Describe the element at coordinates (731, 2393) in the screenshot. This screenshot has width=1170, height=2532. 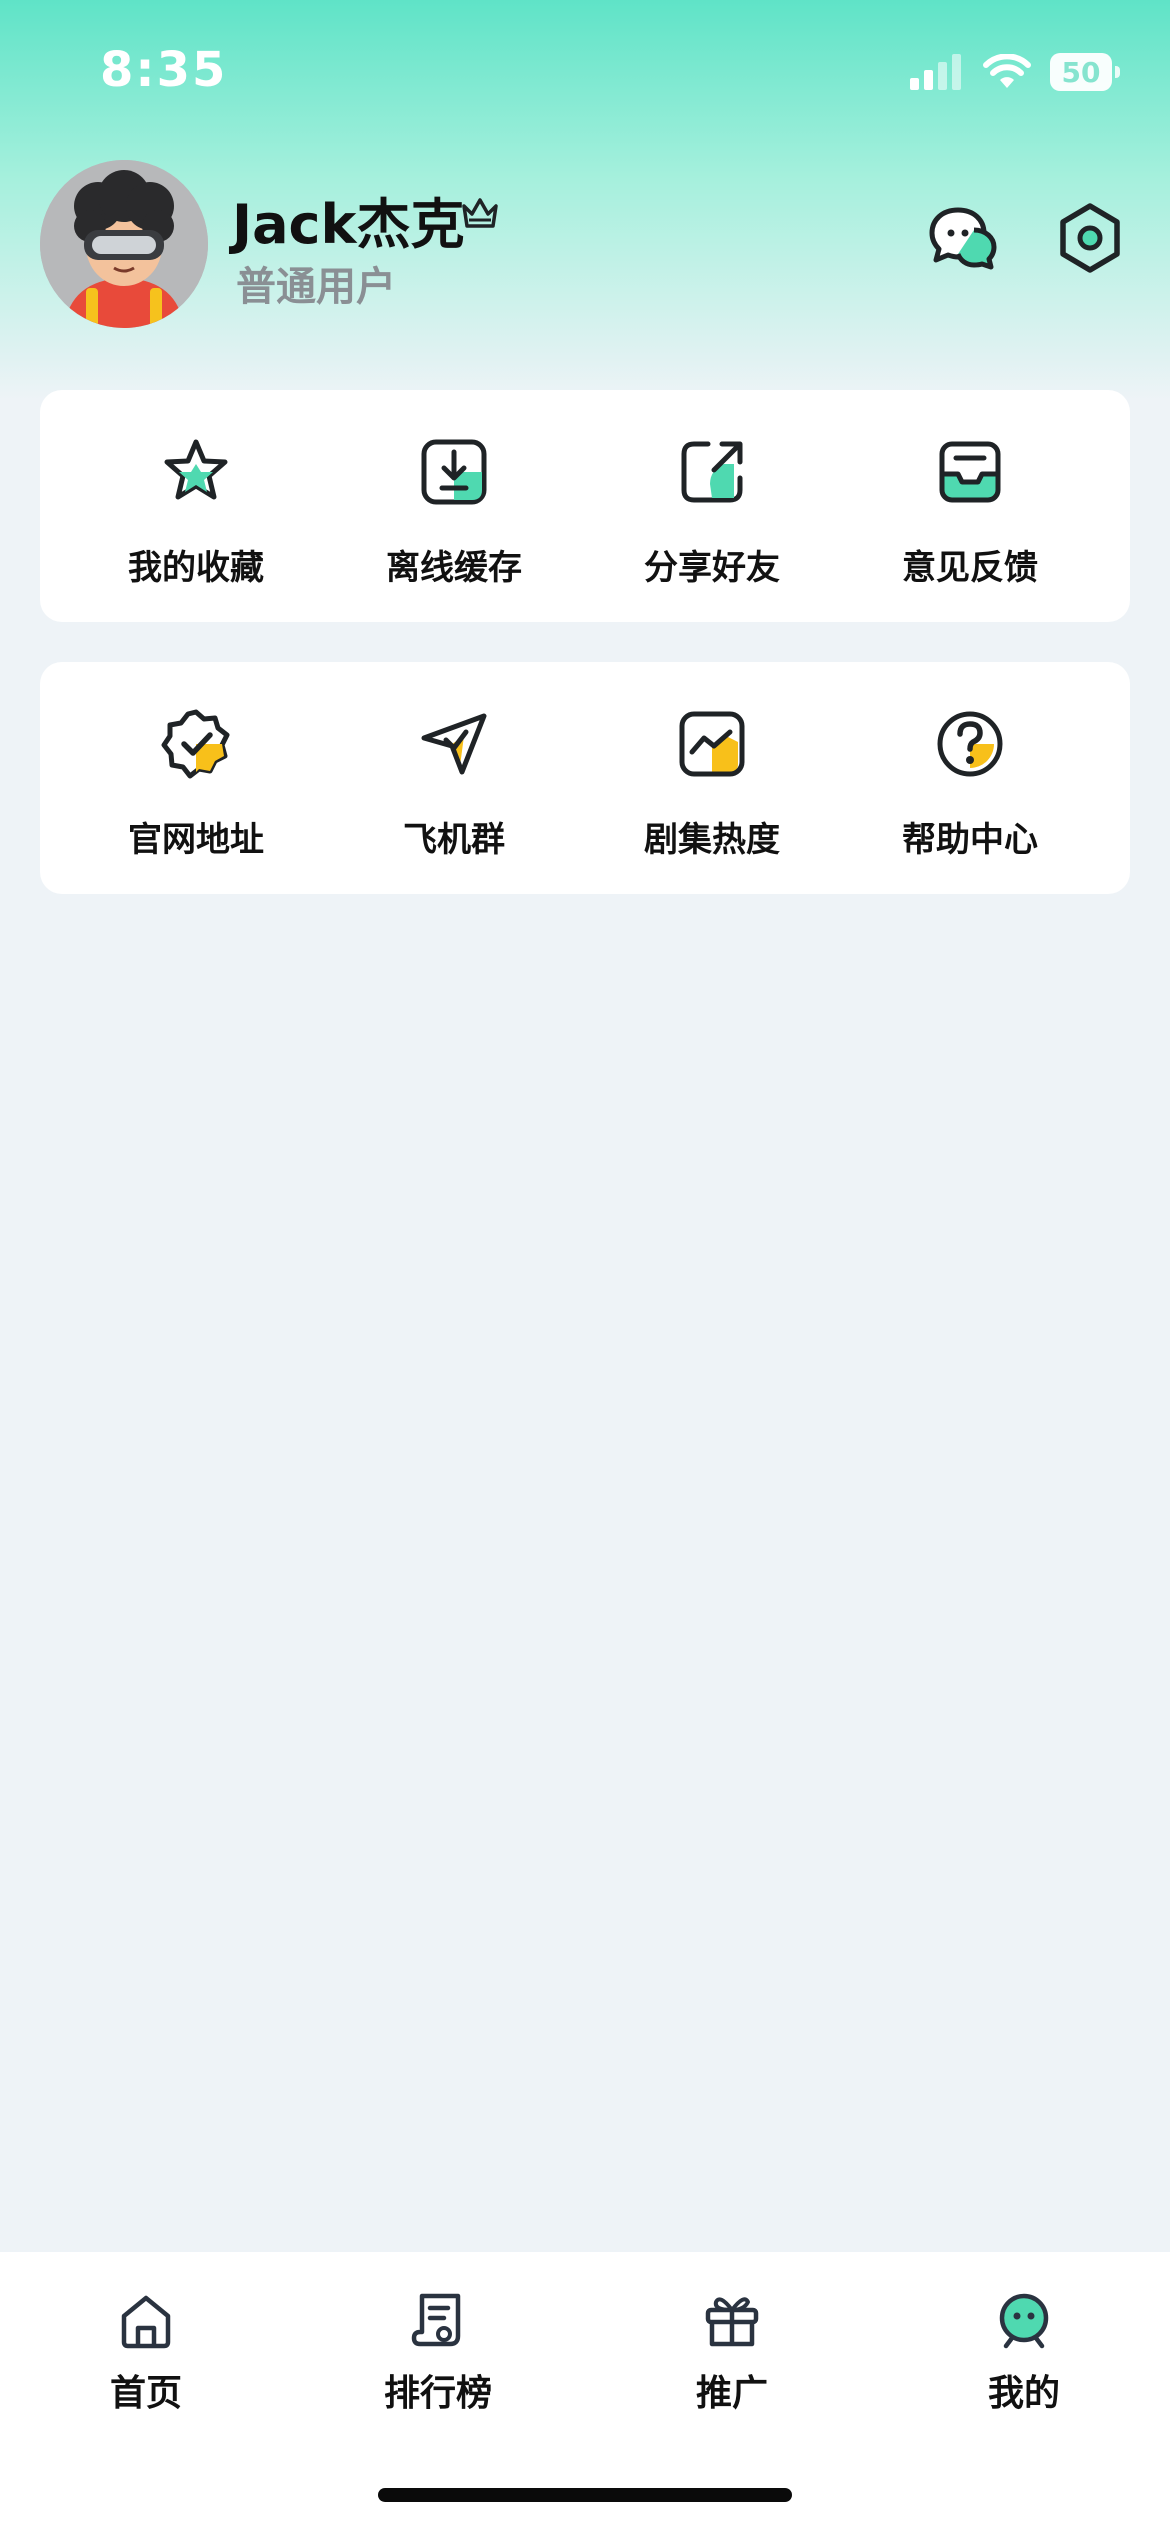
I see `tab-promotion-label: 推广` at that location.